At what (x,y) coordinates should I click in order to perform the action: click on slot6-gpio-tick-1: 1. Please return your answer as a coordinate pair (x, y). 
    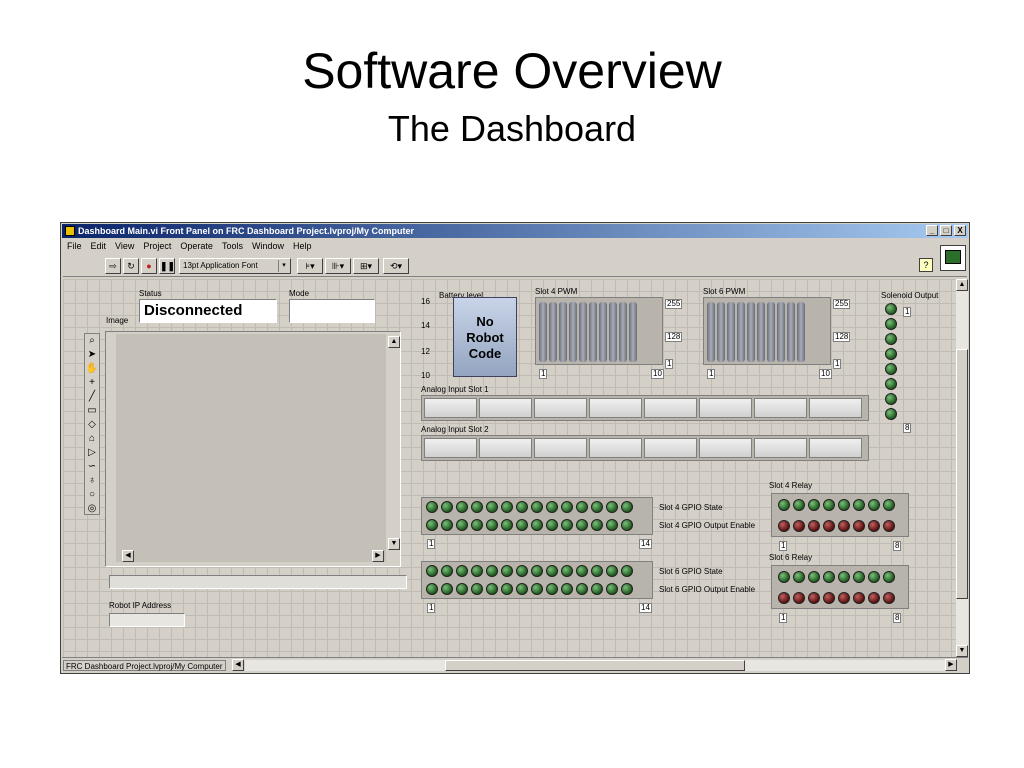
    Looking at the image, I should click on (431, 608).